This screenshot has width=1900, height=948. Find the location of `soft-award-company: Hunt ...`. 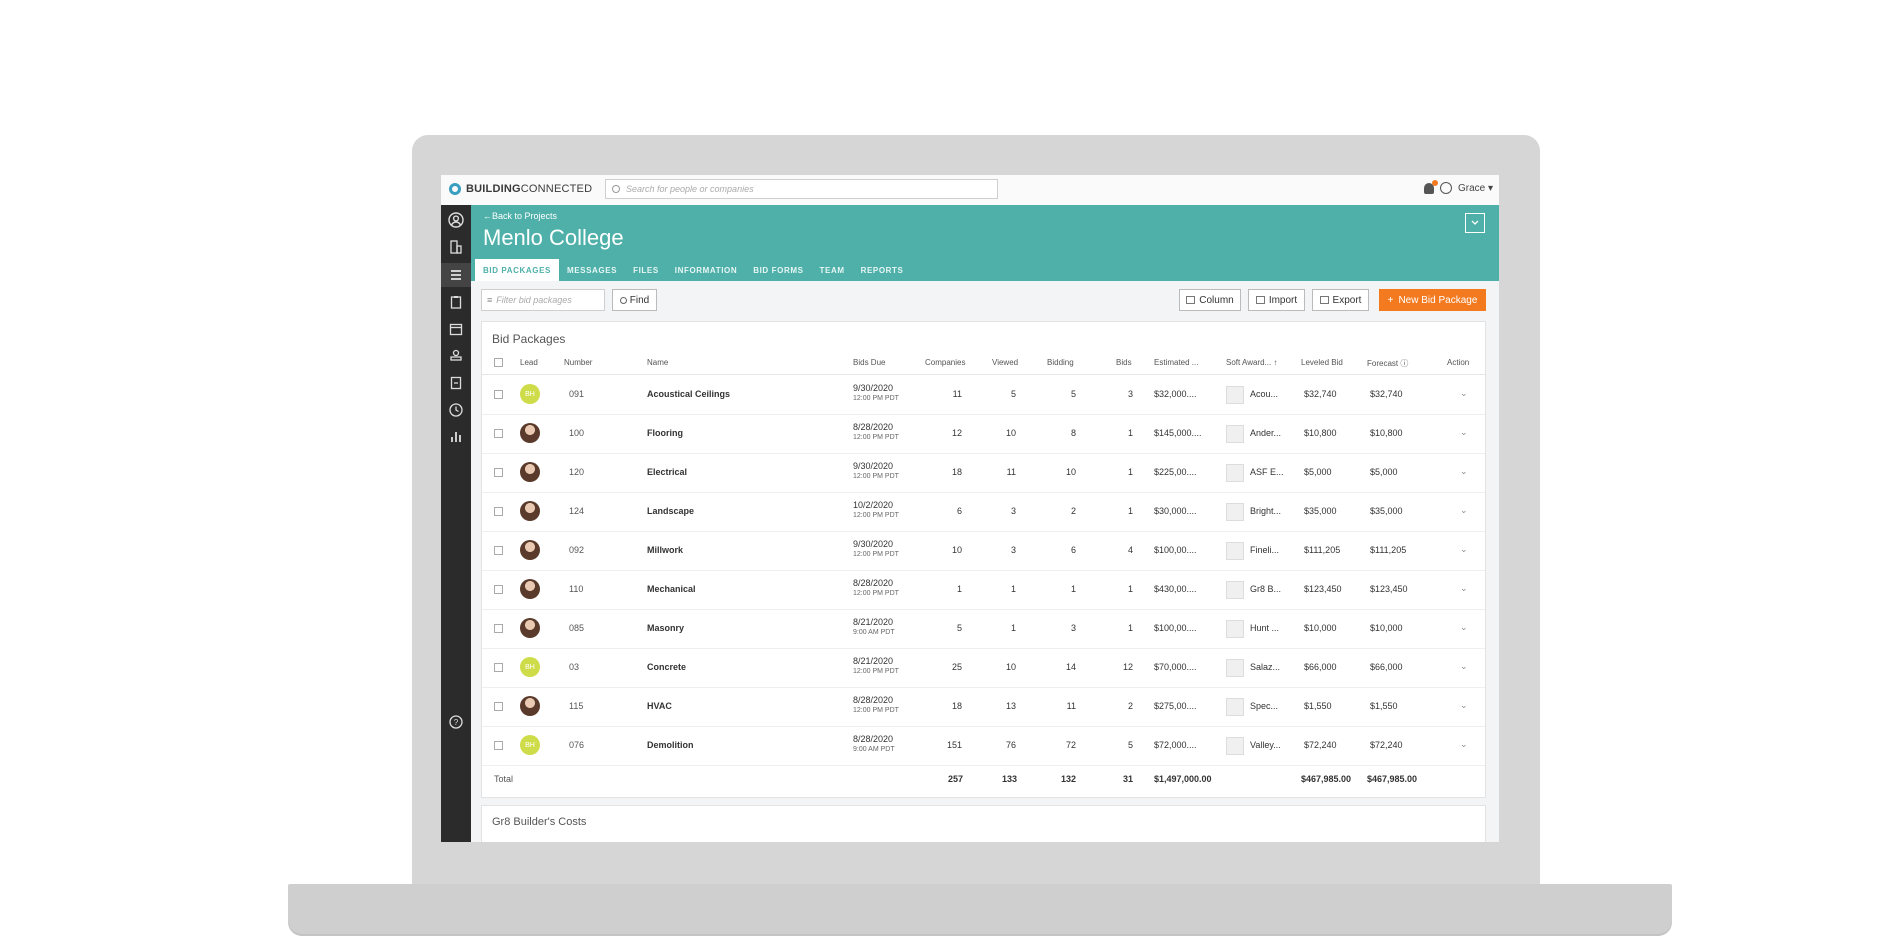

soft-award-company: Hunt ... is located at coordinates (1264, 628).